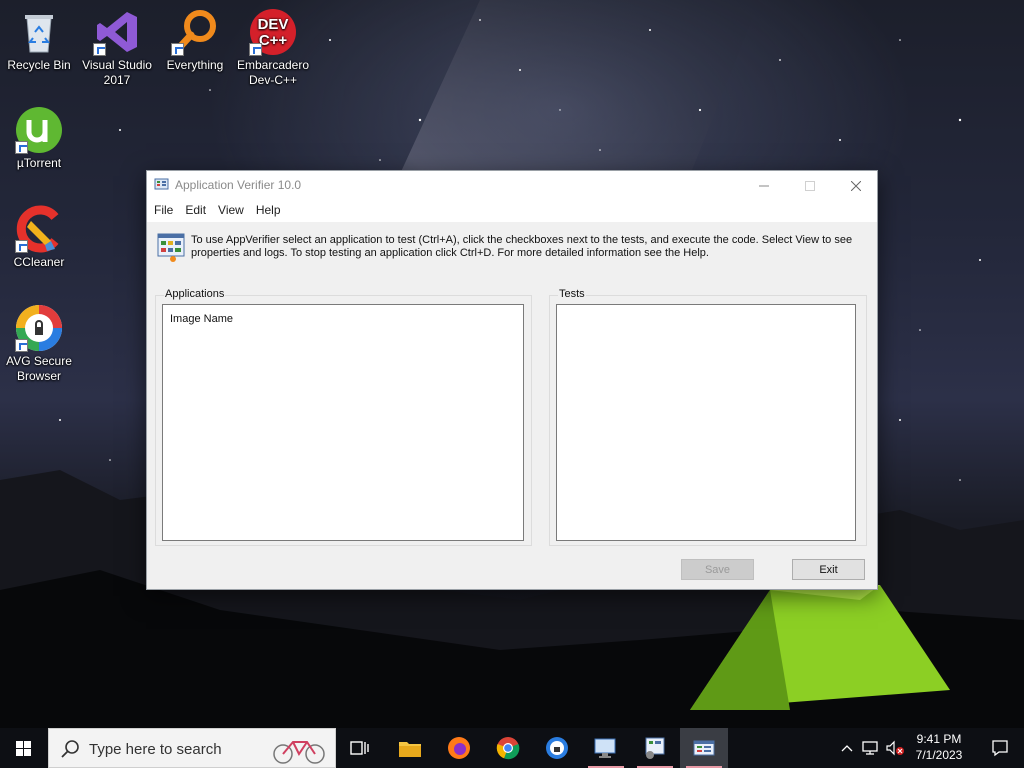 This screenshot has width=1024, height=768. I want to click on maximize-icon, so click(810, 185).